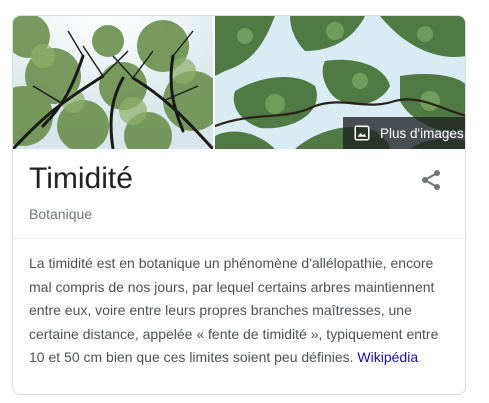  I want to click on share-icon, so click(431, 180).